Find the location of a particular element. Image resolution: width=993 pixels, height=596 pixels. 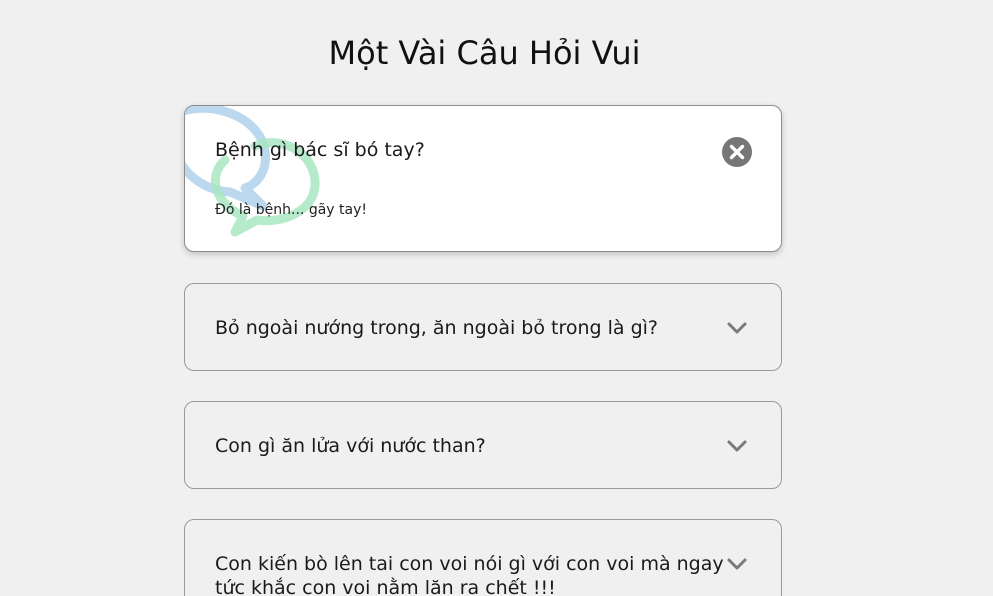

close-icon is located at coordinates (737, 152).